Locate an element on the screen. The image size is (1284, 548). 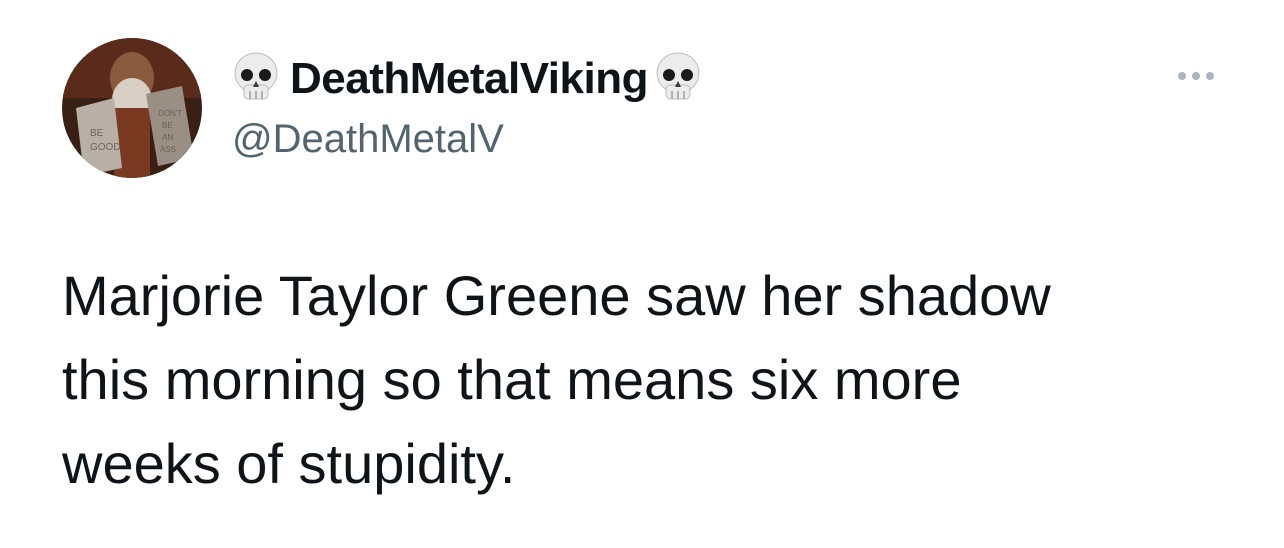
svg-text: ASS is located at coordinates (168, 149).